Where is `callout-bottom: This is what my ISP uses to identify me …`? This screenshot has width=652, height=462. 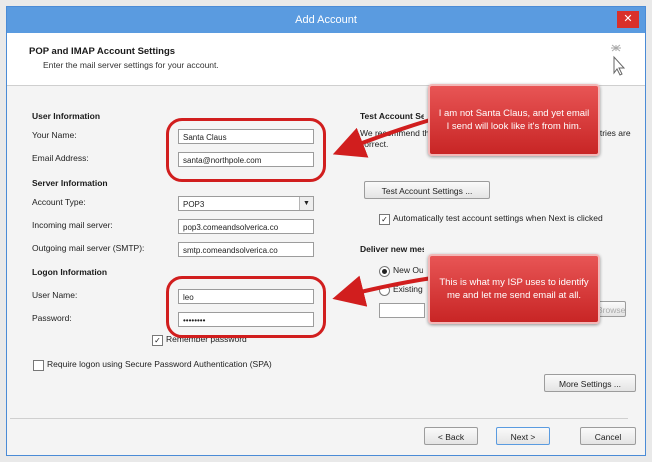 callout-bottom: This is what my ISP uses to identify me … is located at coordinates (514, 289).